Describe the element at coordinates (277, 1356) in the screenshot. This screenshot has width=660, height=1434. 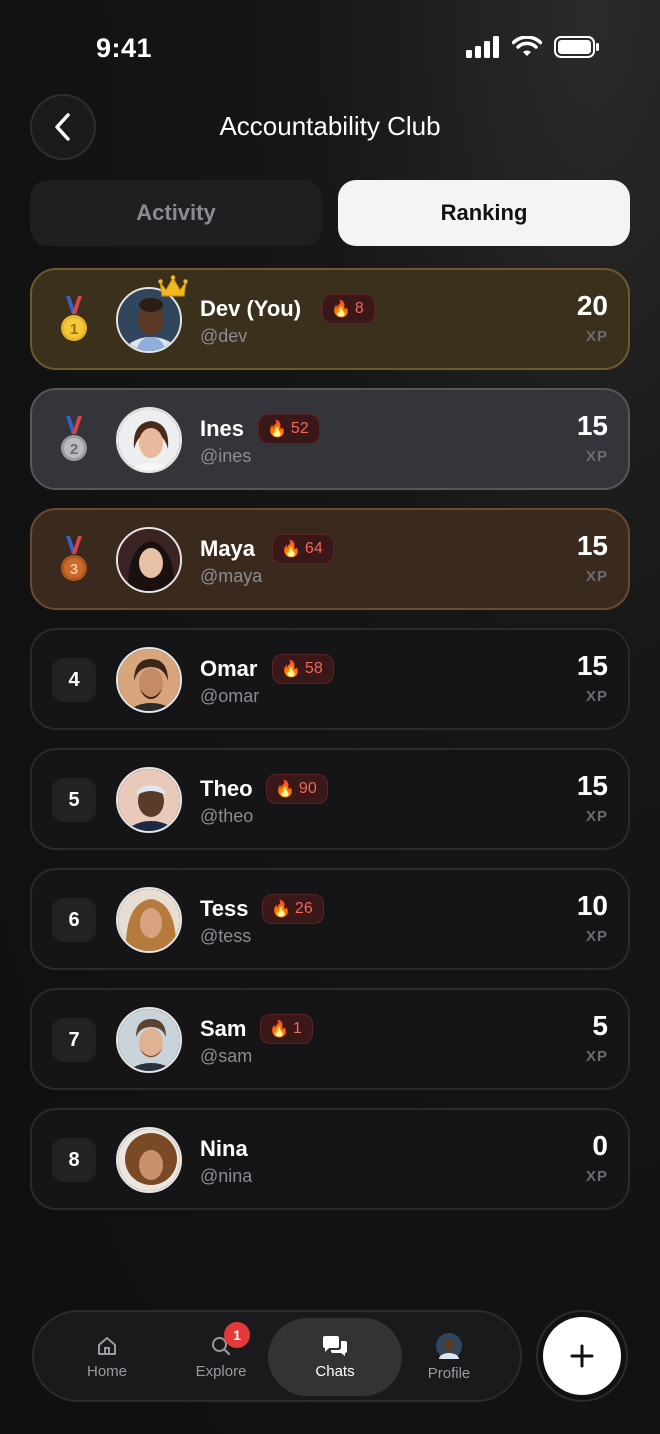
I see `bottom-nav: Home Explore 1 Chats Profile` at that location.